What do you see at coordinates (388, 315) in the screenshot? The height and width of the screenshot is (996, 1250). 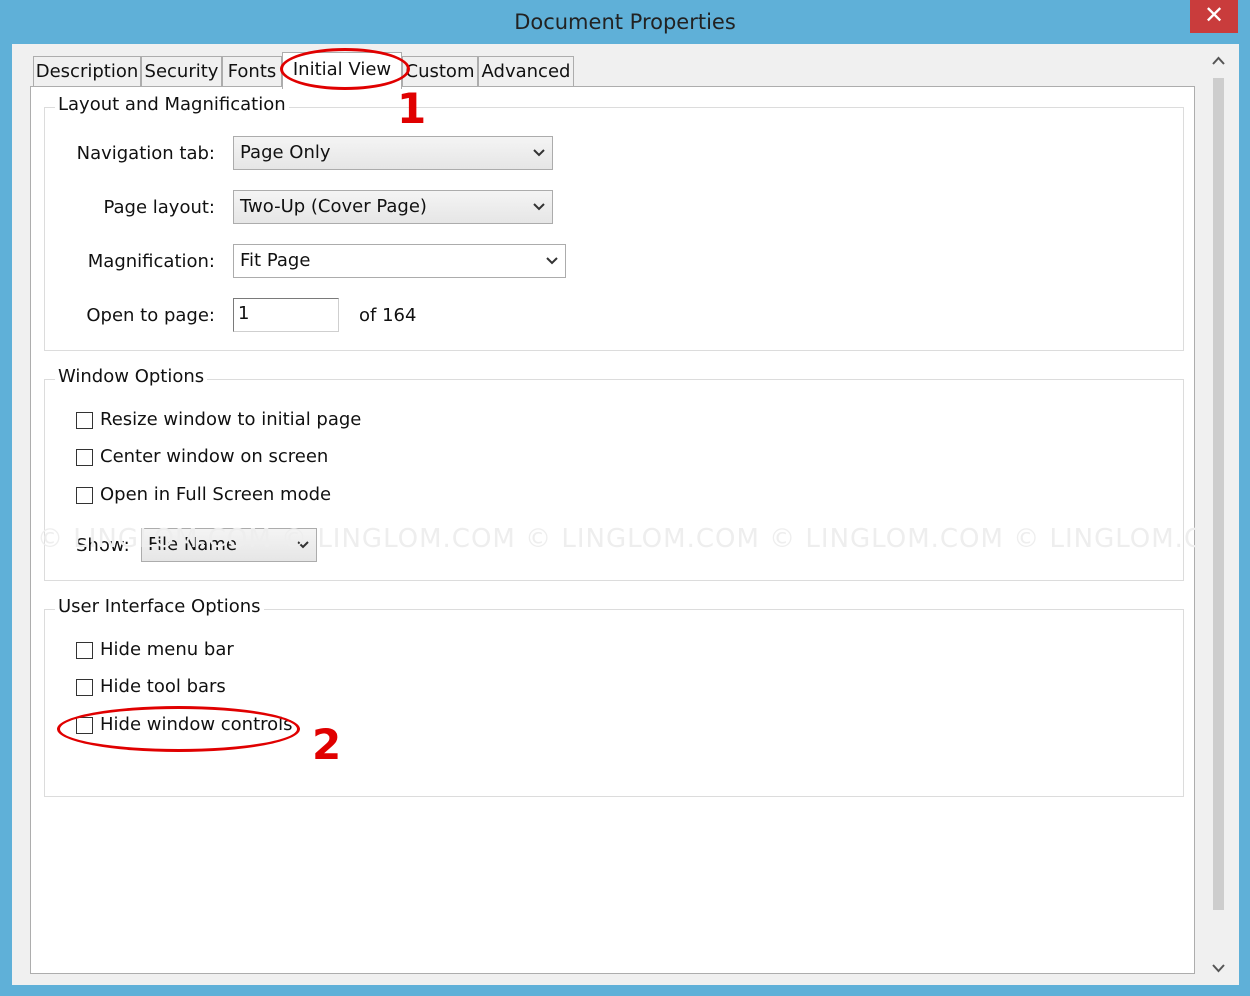 I see `page-count-text: of 164` at bounding box center [388, 315].